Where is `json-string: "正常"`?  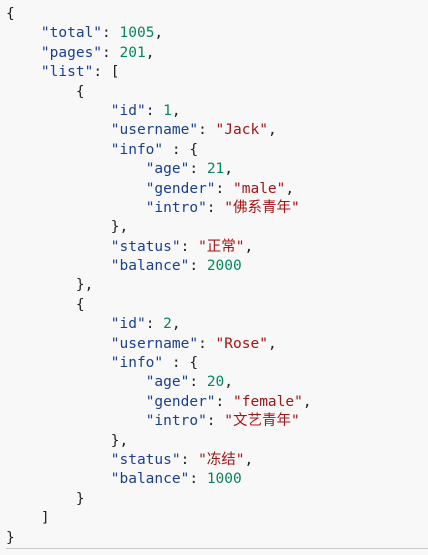
json-string: "正常" is located at coordinates (221, 246).